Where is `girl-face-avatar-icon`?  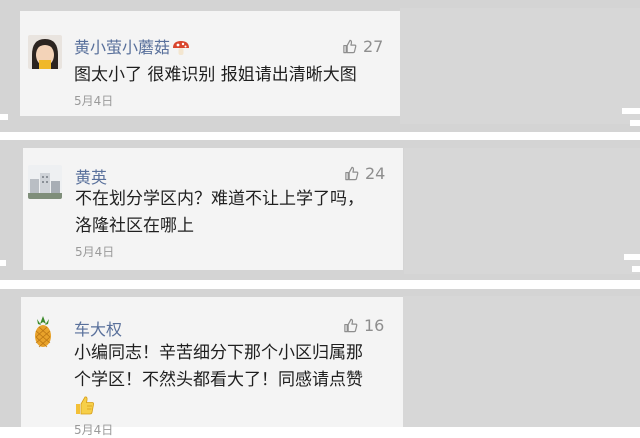 girl-face-avatar-icon is located at coordinates (45, 52).